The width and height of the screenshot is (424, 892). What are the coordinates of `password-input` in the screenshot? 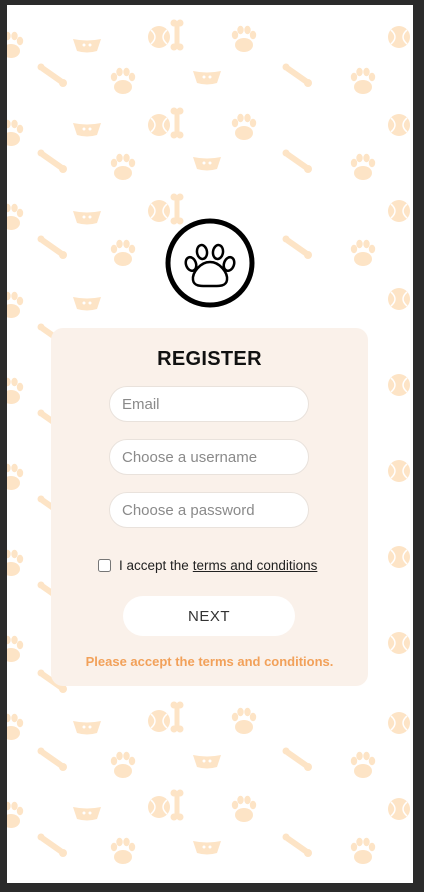 It's located at (209, 510).